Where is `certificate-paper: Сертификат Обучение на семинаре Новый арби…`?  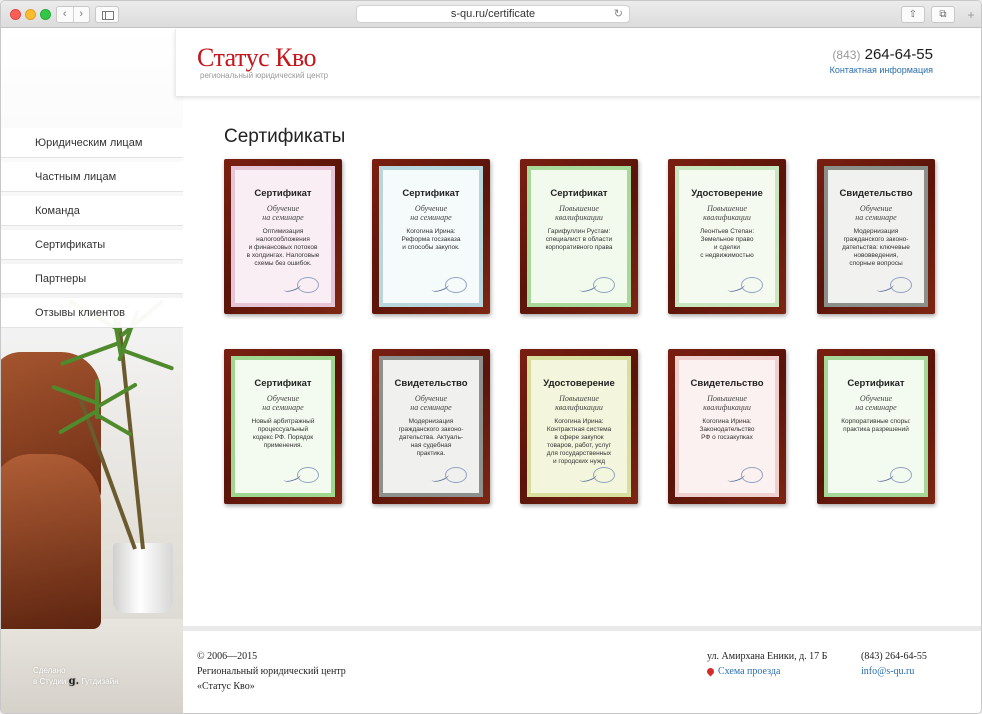 certificate-paper: Сертификат Обучение на семинаре Новый арби… is located at coordinates (283, 426).